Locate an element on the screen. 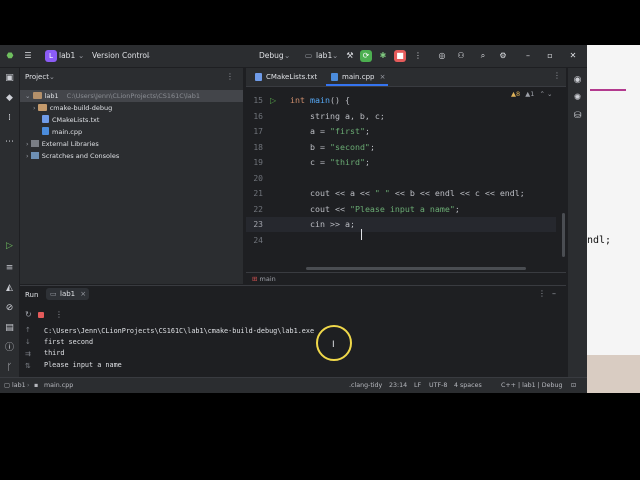  line-number: 24 is located at coordinates (254, 240).